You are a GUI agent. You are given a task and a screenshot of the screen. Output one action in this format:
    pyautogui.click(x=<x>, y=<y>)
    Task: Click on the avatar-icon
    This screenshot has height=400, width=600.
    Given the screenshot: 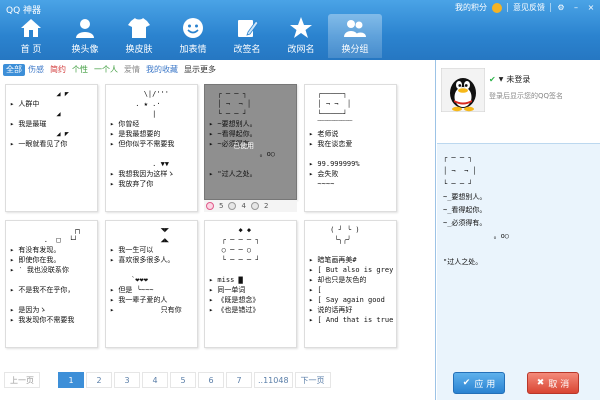 What is the action you would take?
    pyautogui.click(x=85, y=28)
    